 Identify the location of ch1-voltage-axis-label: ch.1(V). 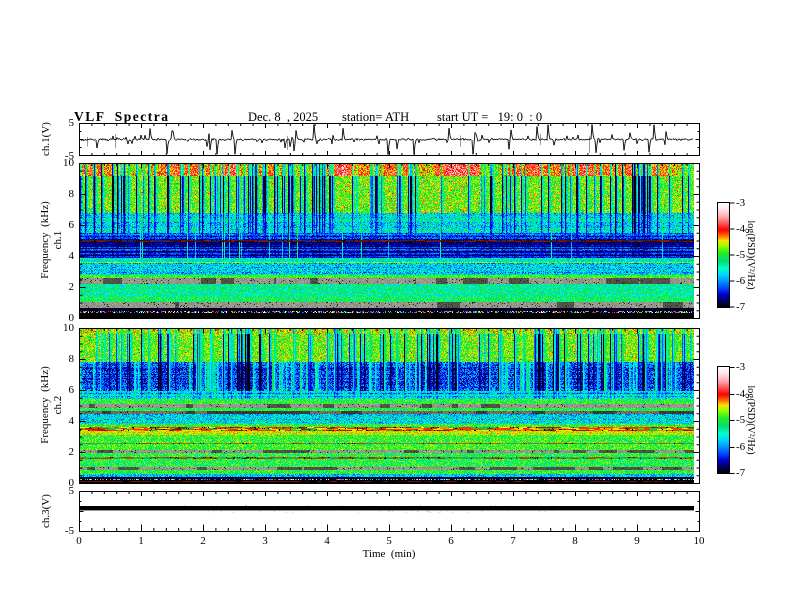
(46, 139).